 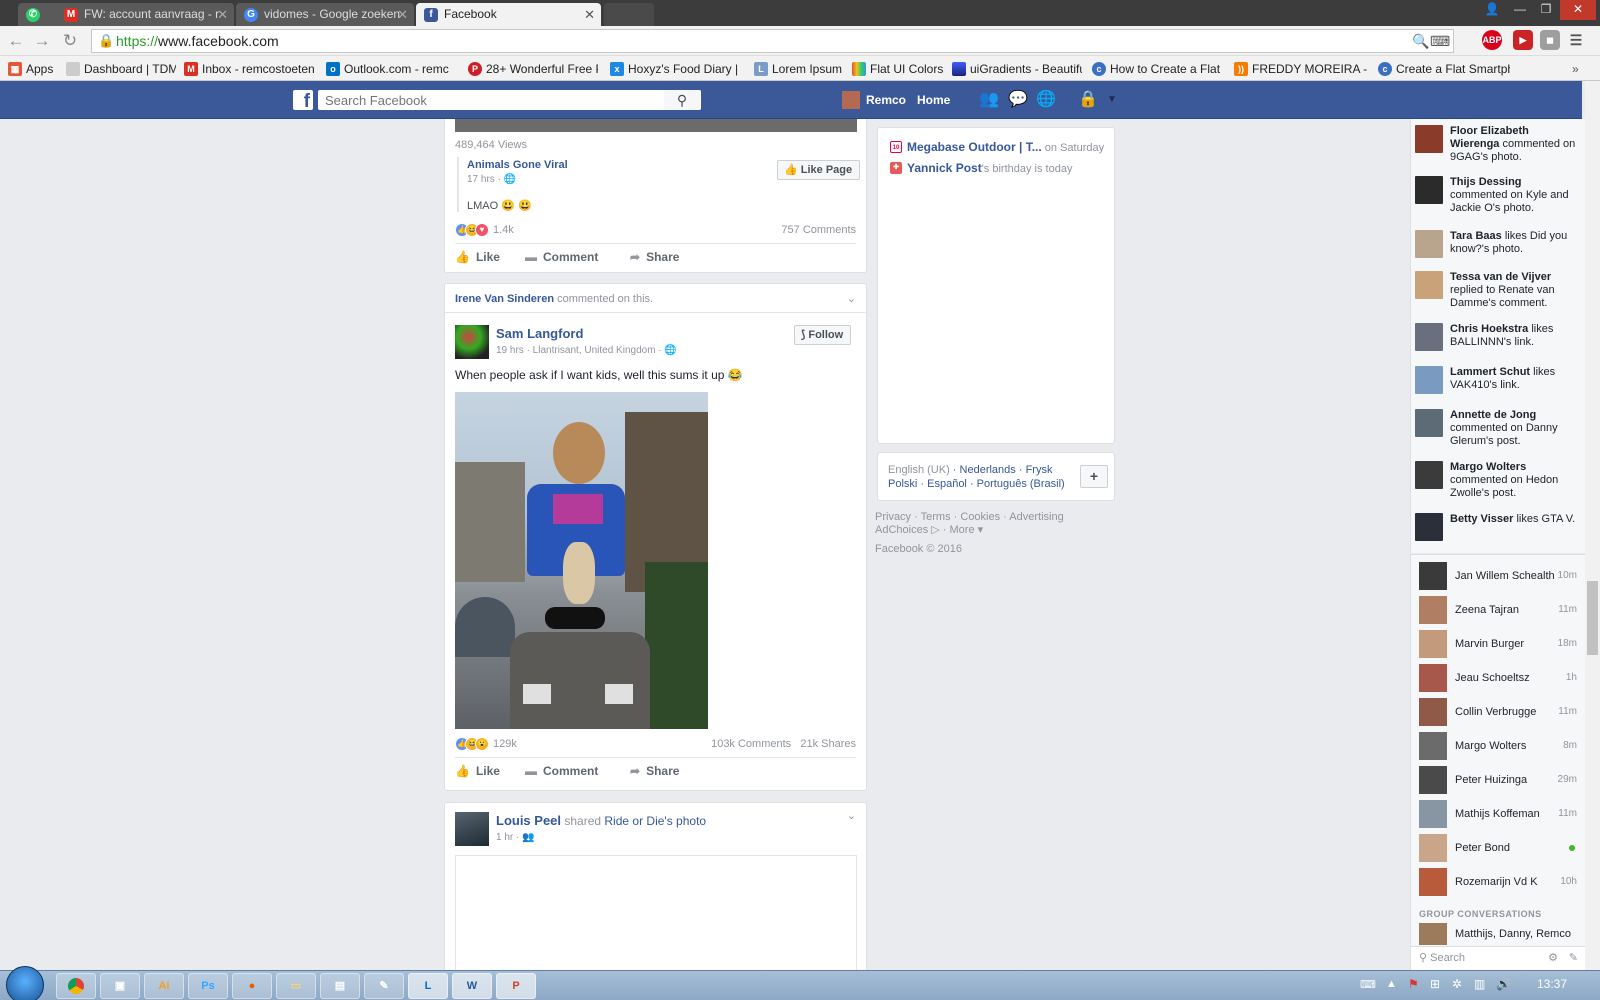 What do you see at coordinates (1440, 41) in the screenshot?
I see `bookmark-star-icon: ☆` at bounding box center [1440, 41].